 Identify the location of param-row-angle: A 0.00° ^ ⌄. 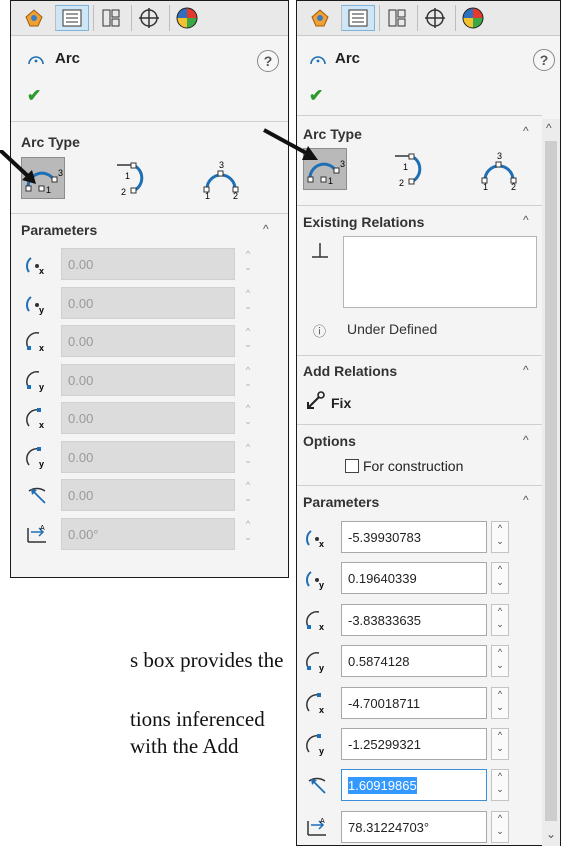
(131, 534).